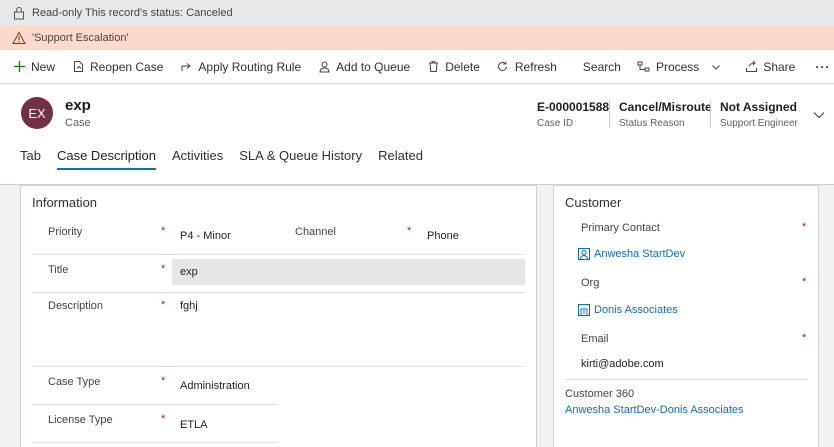 This screenshot has height=447, width=834. I want to click on contact-icon, so click(584, 254).